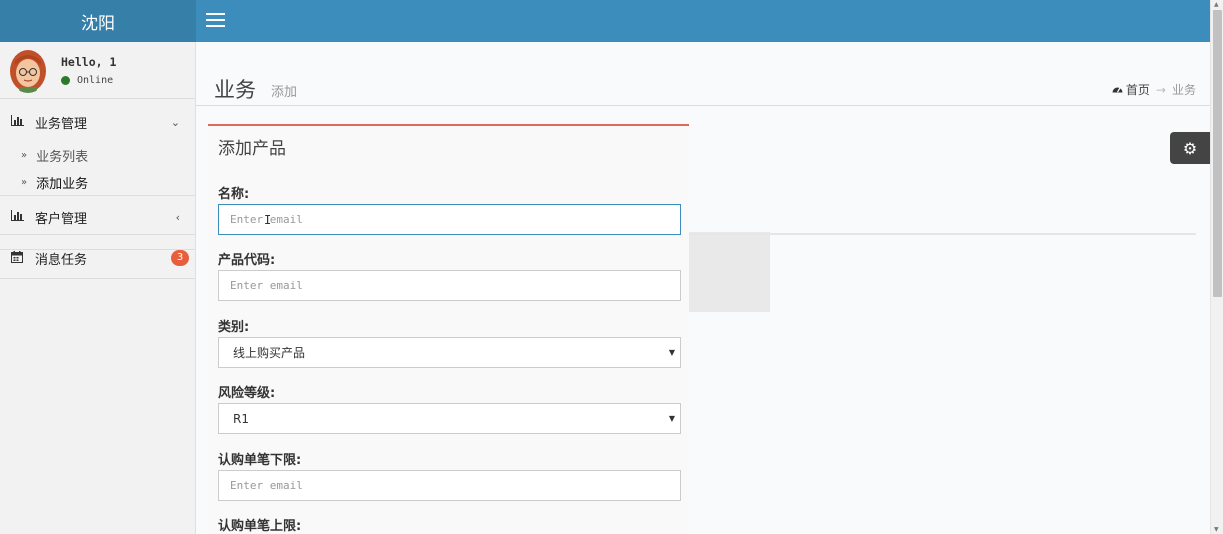  I want to click on risk-level-select: R1 ▼, so click(449, 418).